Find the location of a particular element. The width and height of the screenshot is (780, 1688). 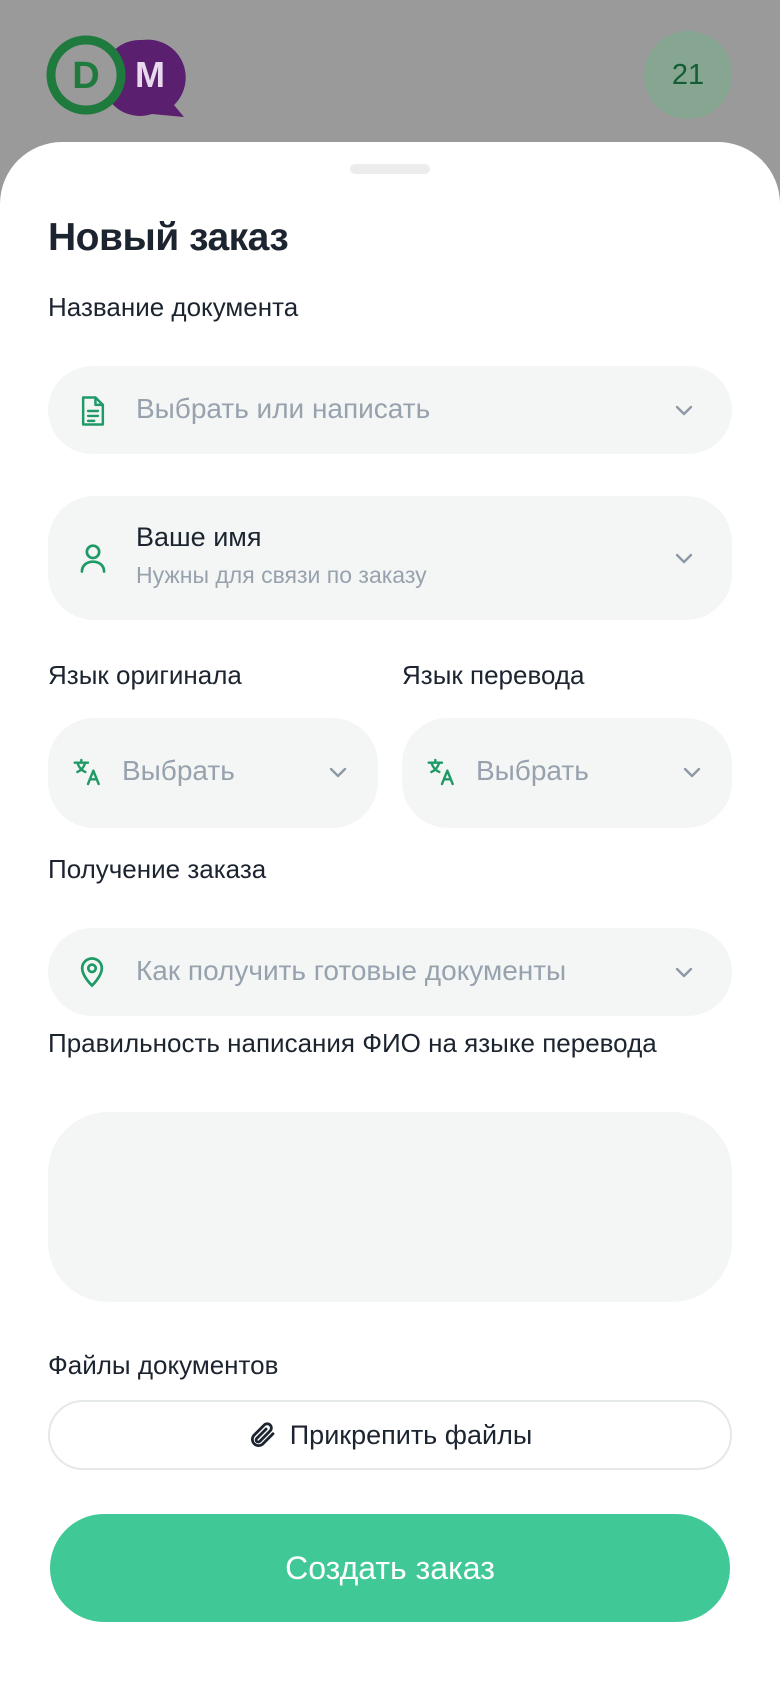

name-value: Ваше имя is located at coordinates (199, 537).